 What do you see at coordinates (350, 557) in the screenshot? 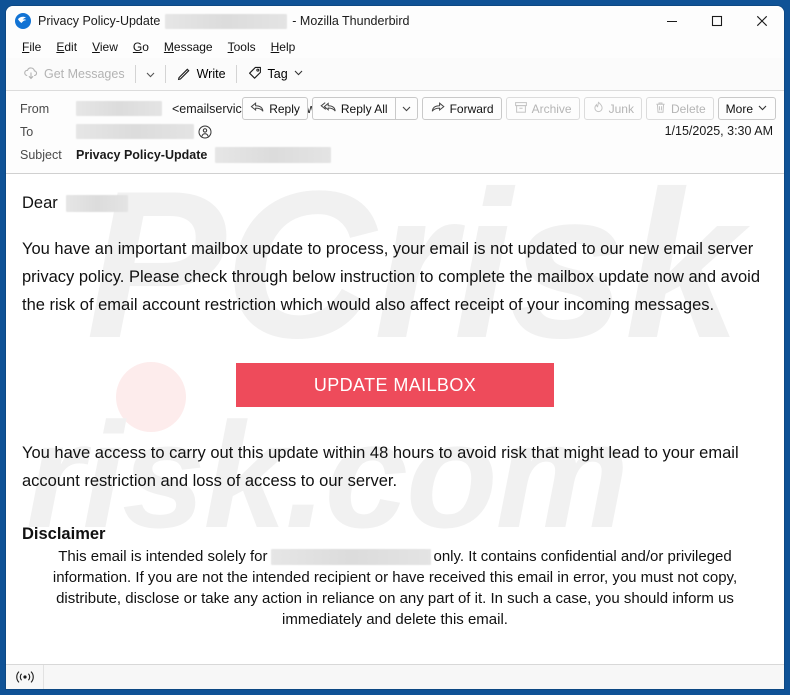
I see `redacted-disclaimer-recipient` at bounding box center [350, 557].